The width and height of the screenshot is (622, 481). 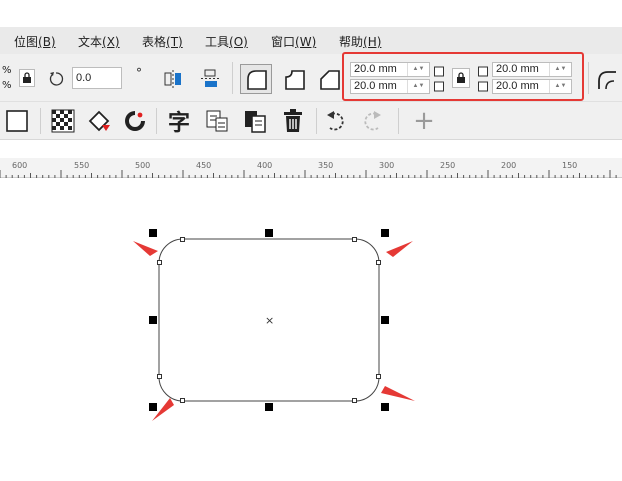 What do you see at coordinates (153, 407) in the screenshot?
I see `selection-handle-bl` at bounding box center [153, 407].